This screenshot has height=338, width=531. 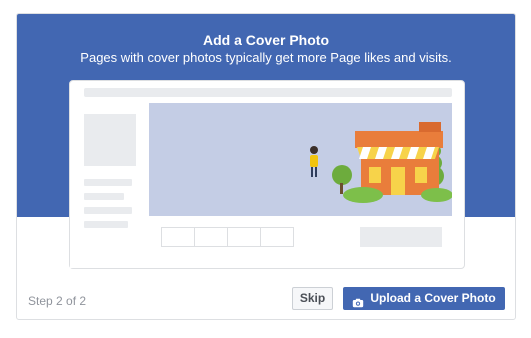 I want to click on upload-cover-photo-button: Upload a Cover Photo, so click(x=424, y=298).